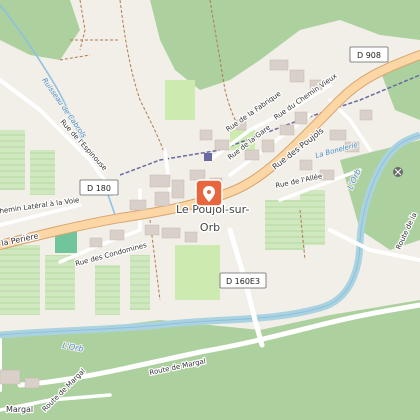  Describe the element at coordinates (209, 193) in the screenshot. I see `location-pin-icon` at that location.